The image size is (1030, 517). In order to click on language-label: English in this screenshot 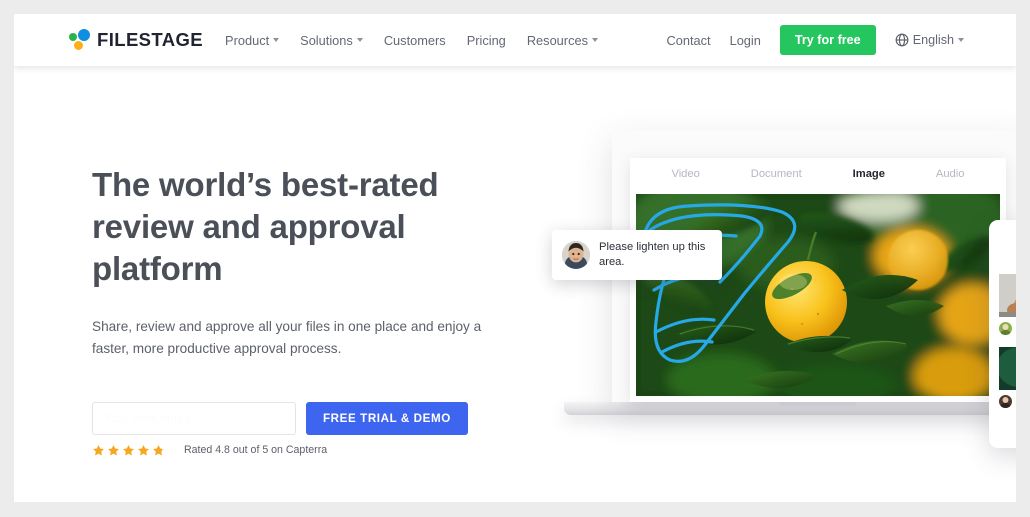, I will do `click(933, 40)`.